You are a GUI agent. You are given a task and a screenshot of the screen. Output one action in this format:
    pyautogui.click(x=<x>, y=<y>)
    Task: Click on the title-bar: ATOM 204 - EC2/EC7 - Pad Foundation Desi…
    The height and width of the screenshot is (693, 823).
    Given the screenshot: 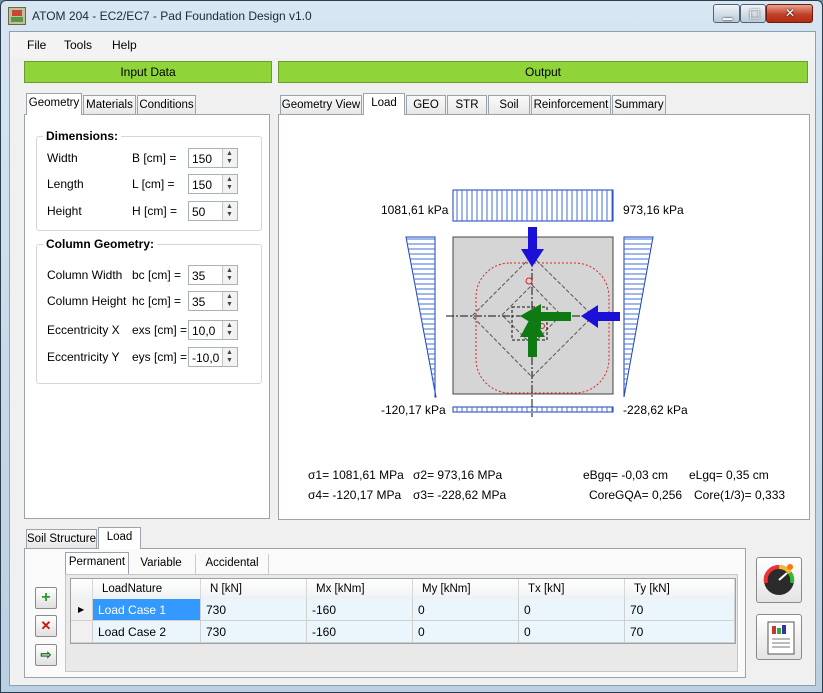 What is the action you would take?
    pyautogui.click(x=411, y=16)
    